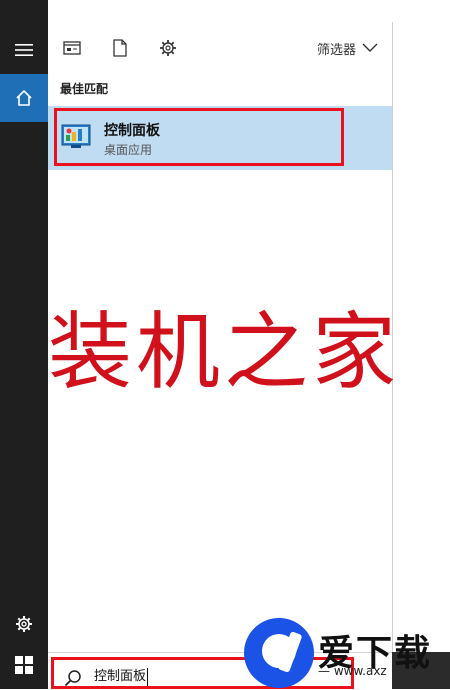 The height and width of the screenshot is (690, 450). I want to click on search-icon, so click(72, 678).